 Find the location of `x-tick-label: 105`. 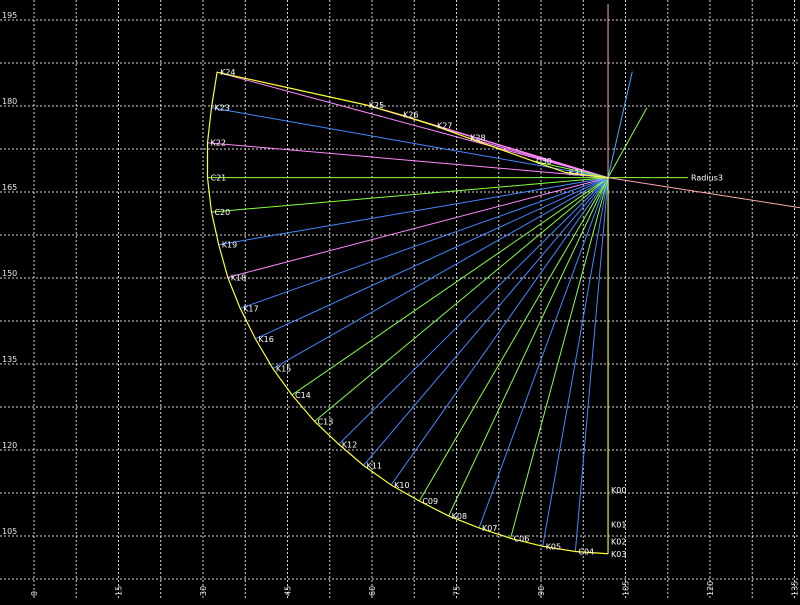

x-tick-label: 105 is located at coordinates (626, 588).